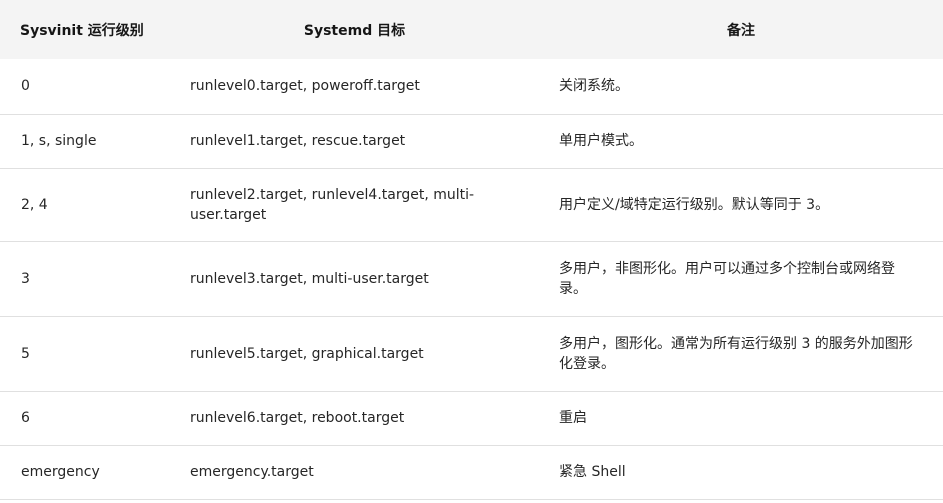 Image resolution: width=943 pixels, height=503 pixels. Describe the element at coordinates (741, 418) in the screenshot. I see `cell-note: 重启` at that location.